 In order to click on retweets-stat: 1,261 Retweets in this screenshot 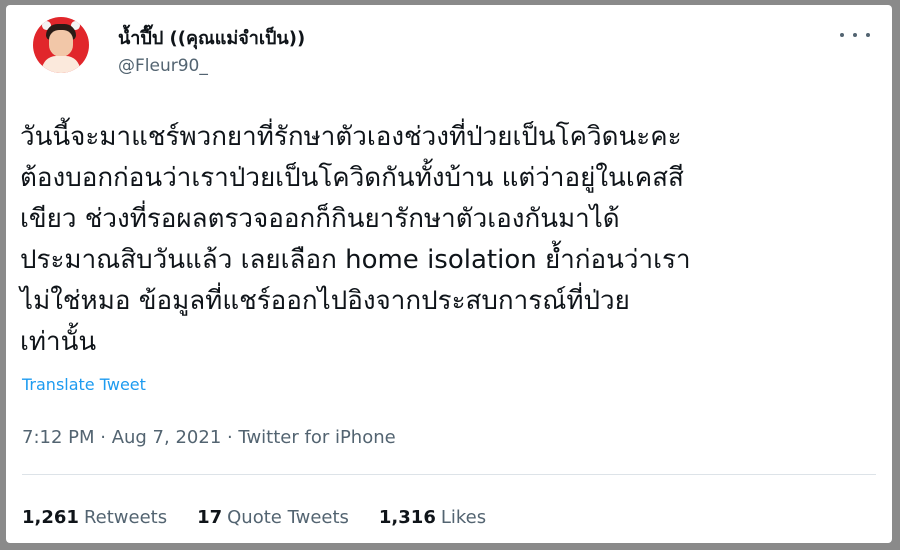, I will do `click(94, 517)`.